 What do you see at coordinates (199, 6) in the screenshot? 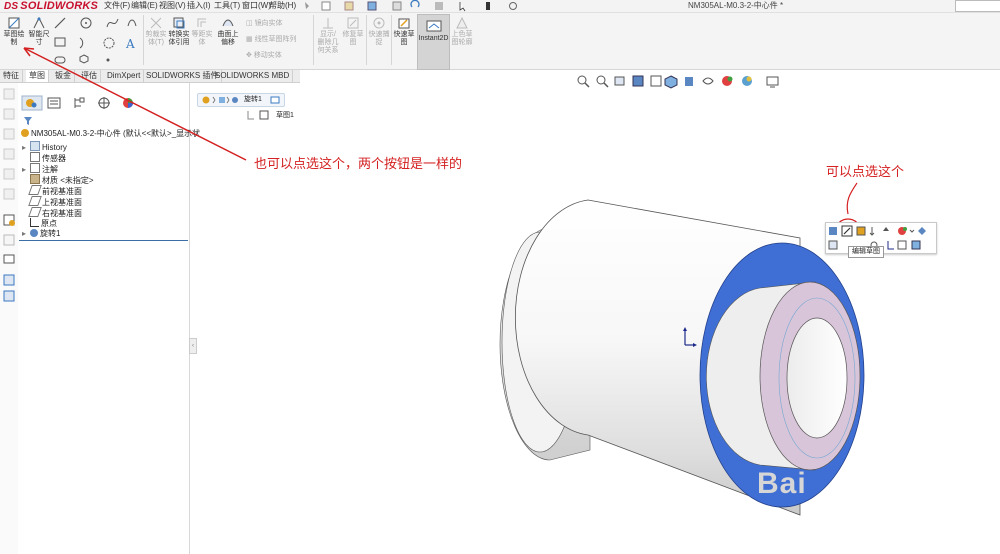
I see `menu-insert: 插入(I)` at bounding box center [199, 6].